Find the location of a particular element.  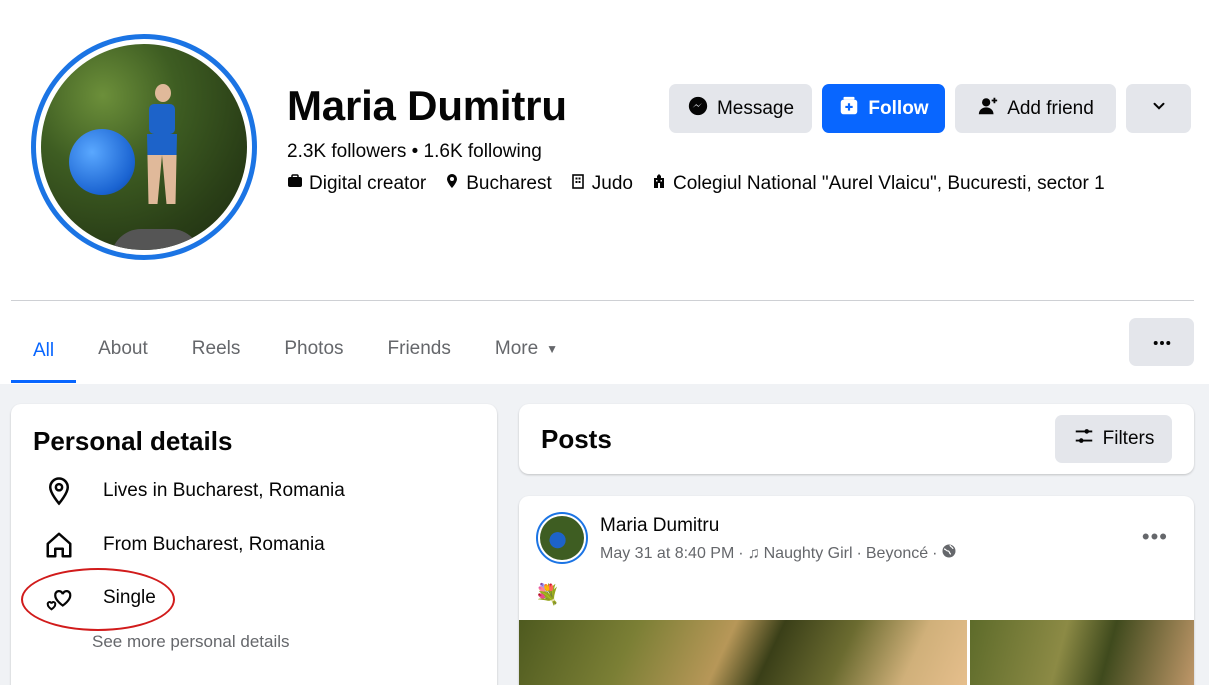

briefcase-icon is located at coordinates (295, 184).